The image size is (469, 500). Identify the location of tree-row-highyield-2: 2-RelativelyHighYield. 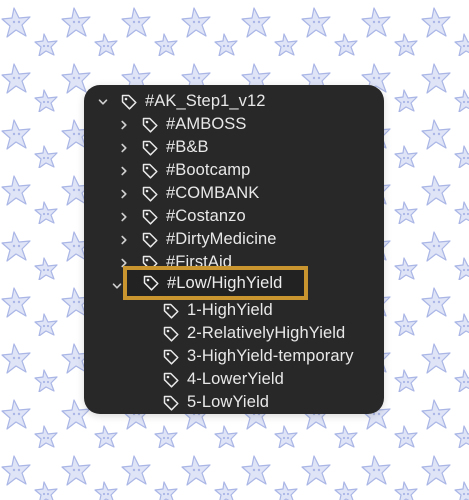
(253, 333).